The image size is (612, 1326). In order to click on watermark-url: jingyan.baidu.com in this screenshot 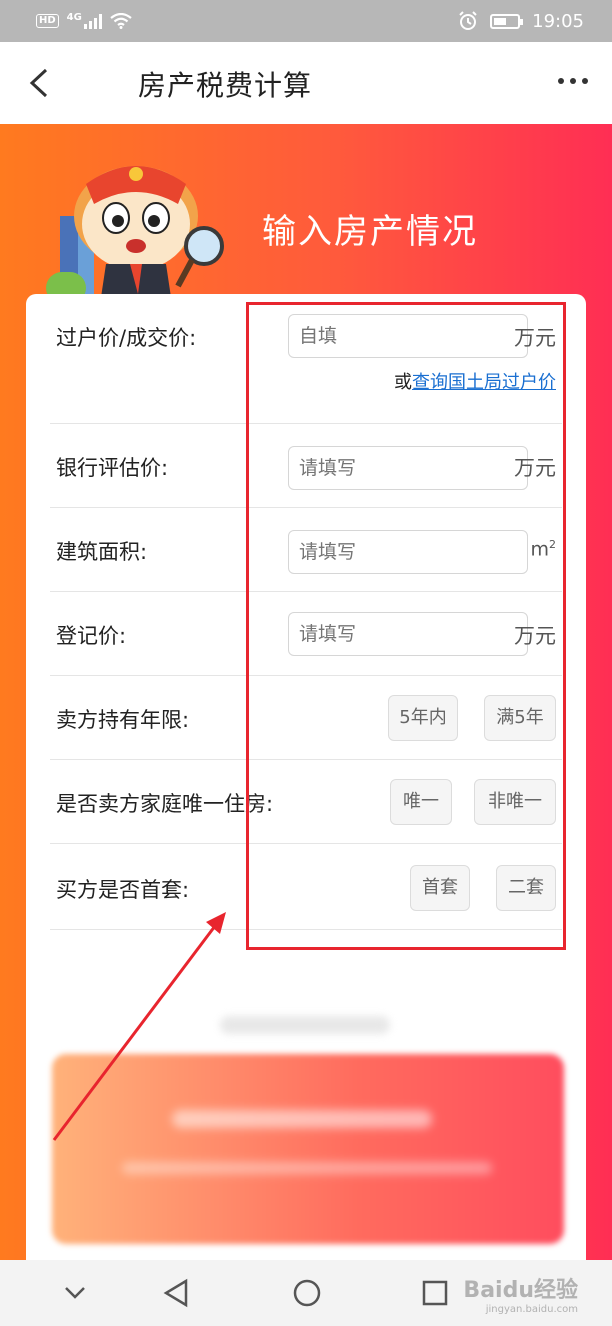, I will do `click(531, 1309)`.